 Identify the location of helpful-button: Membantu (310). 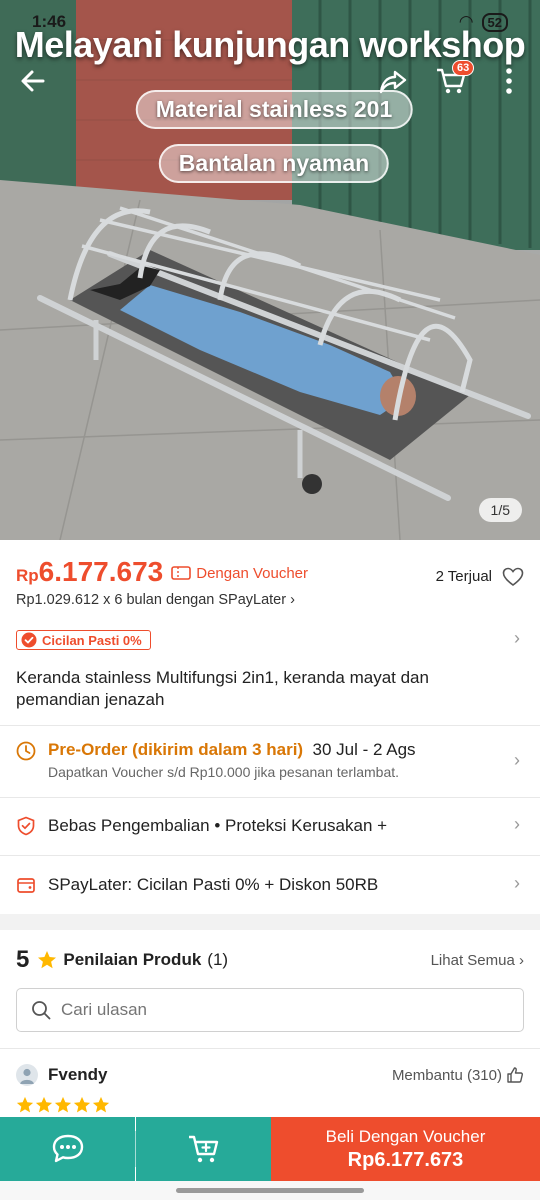
(458, 1075).